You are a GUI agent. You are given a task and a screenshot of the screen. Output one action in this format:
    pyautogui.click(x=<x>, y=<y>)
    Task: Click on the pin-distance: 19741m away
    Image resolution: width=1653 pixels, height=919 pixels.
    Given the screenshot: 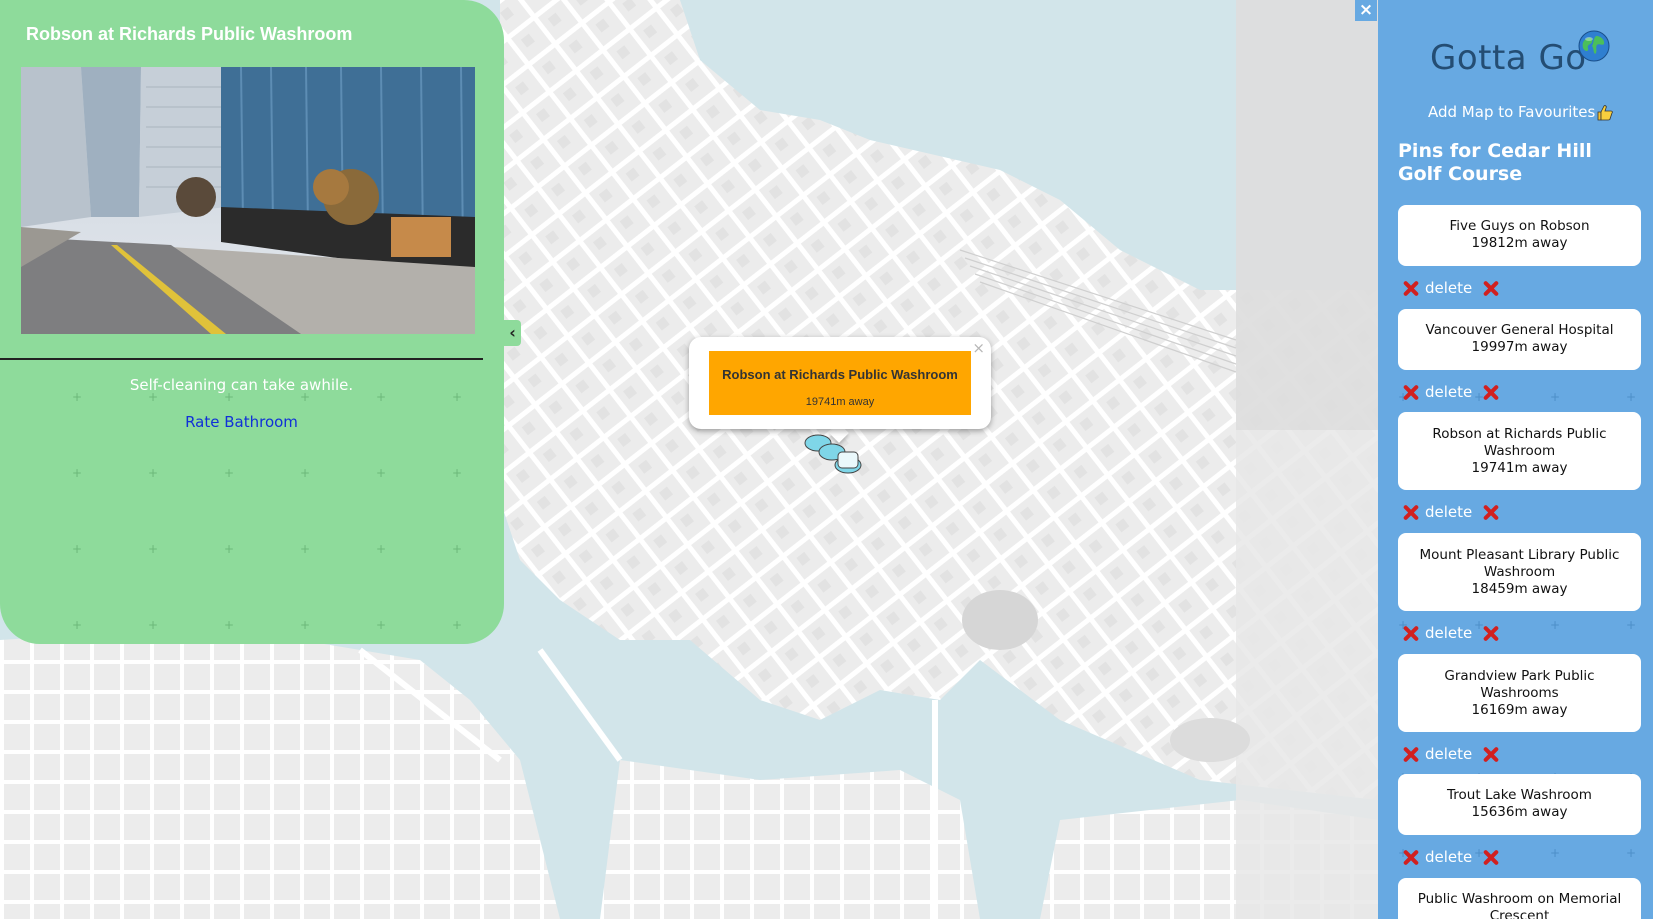 What is the action you would take?
    pyautogui.click(x=1519, y=468)
    